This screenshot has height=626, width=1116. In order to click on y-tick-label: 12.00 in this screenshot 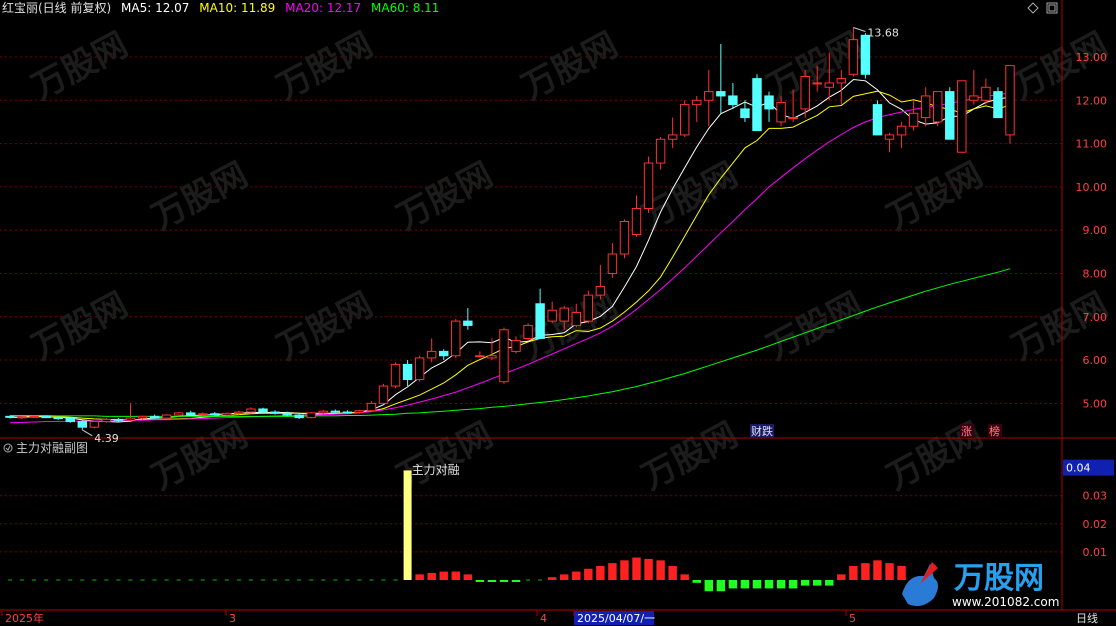, I will do `click(1092, 100)`.